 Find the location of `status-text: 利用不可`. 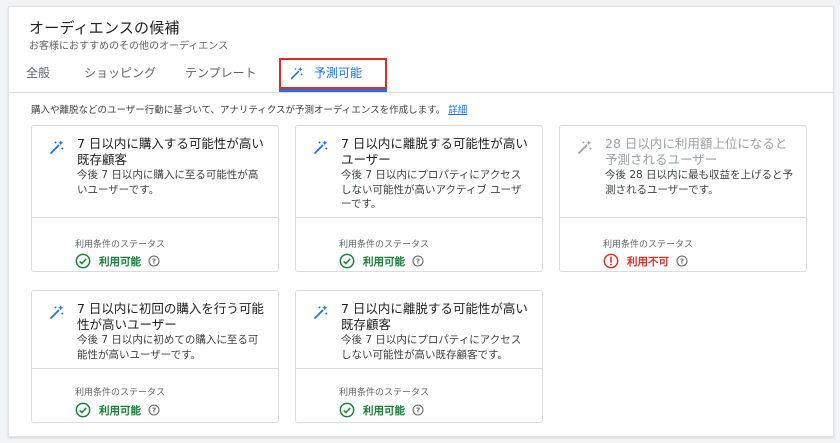

status-text: 利用不可 is located at coordinates (648, 261).